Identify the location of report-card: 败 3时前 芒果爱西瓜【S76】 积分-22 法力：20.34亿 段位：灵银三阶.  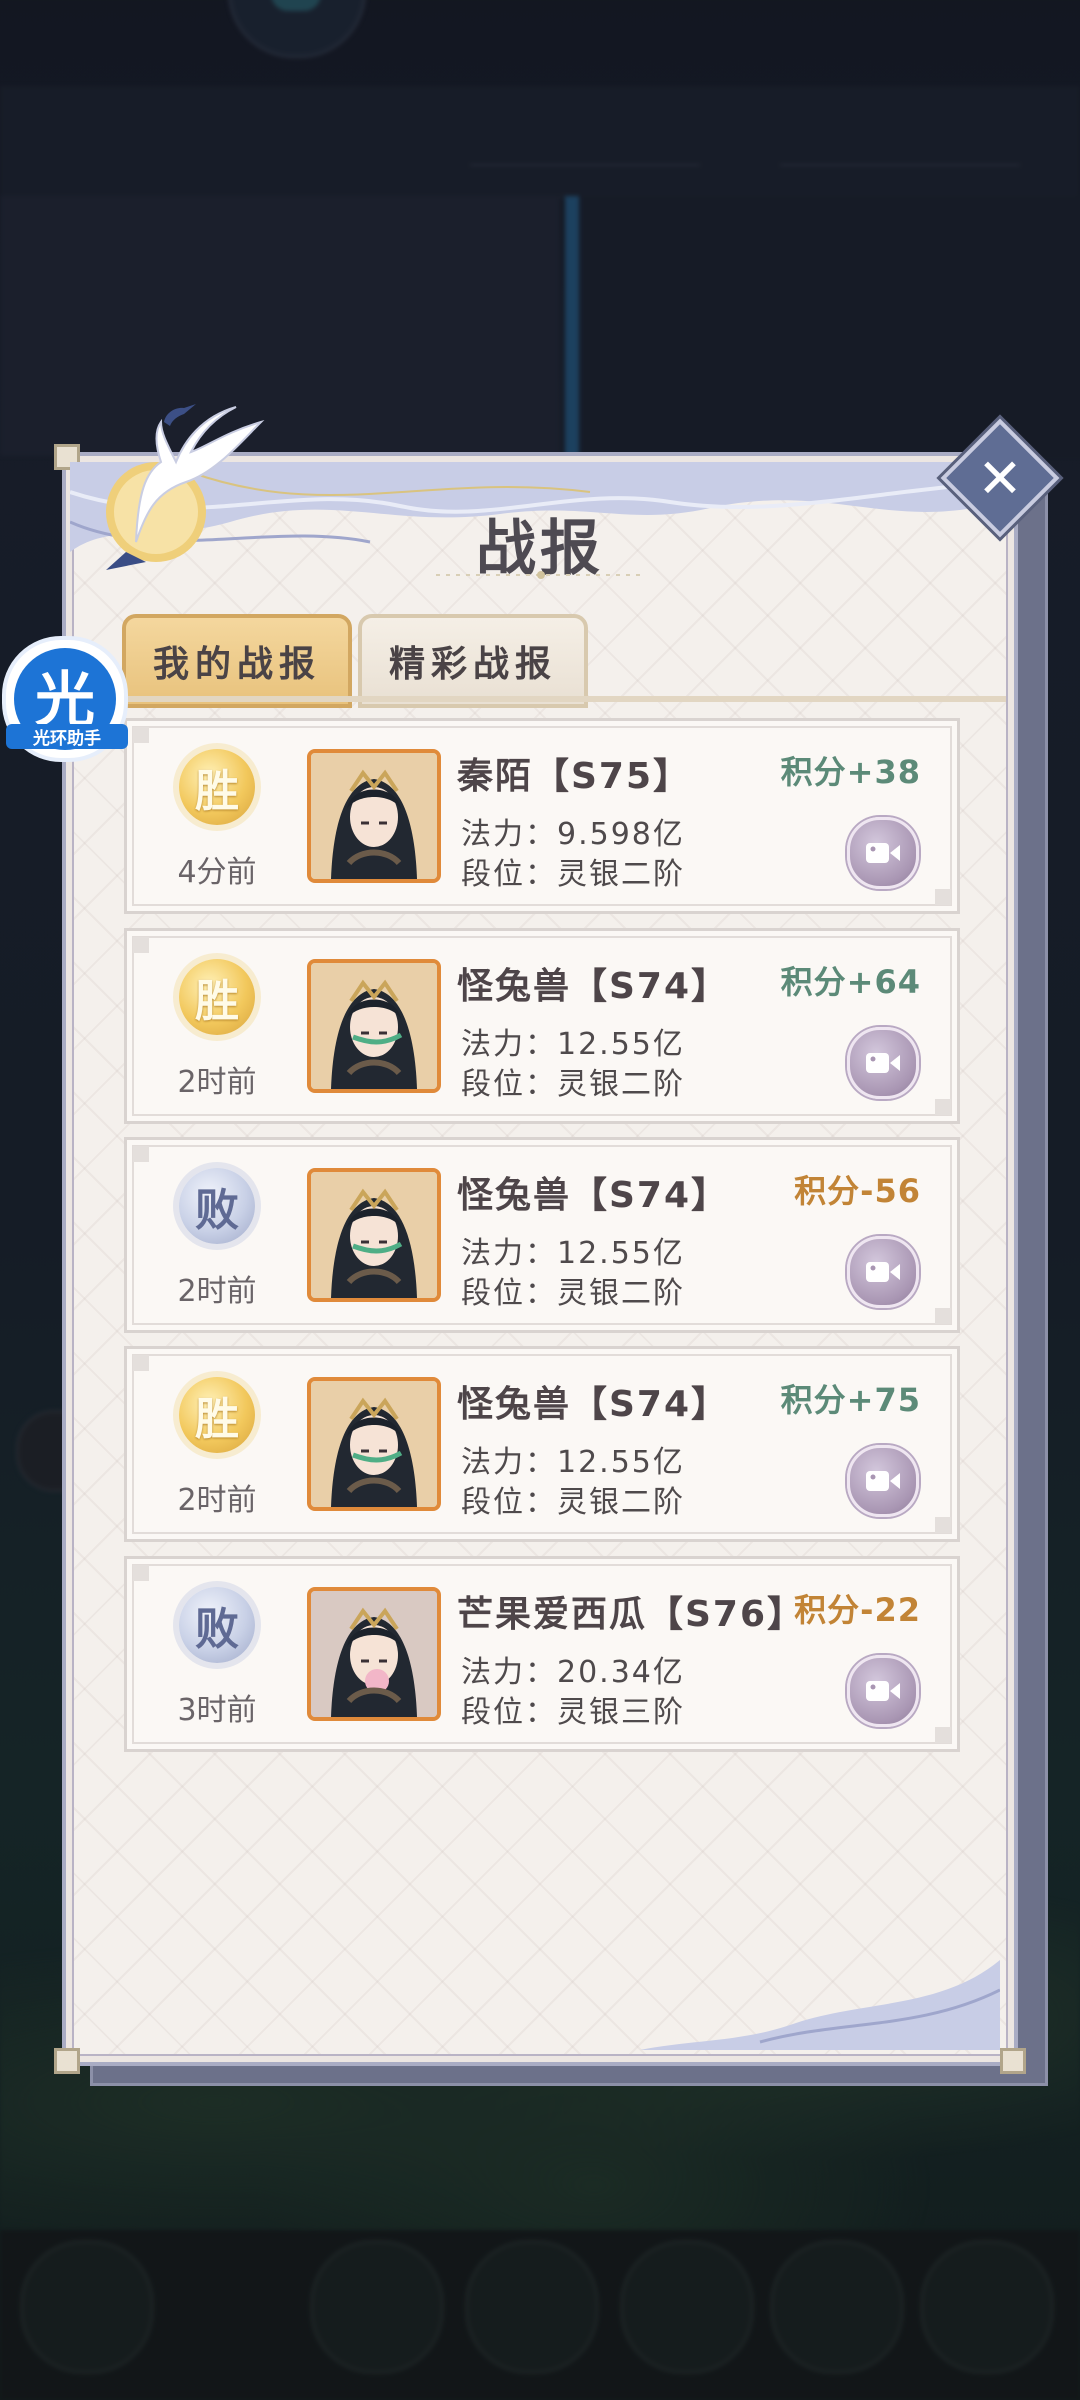
(542, 1654).